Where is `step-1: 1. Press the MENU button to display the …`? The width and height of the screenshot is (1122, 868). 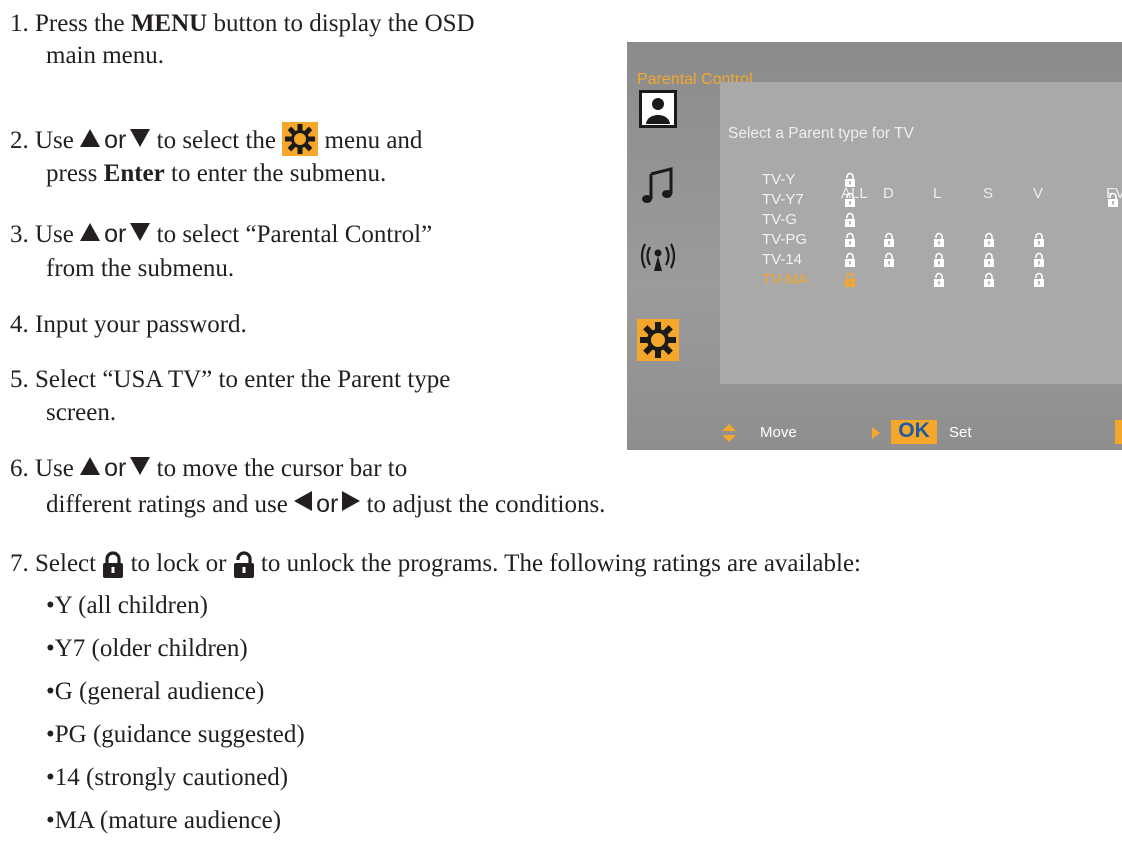
step-1: 1. Press the MENU button to display the … is located at coordinates (242, 24).